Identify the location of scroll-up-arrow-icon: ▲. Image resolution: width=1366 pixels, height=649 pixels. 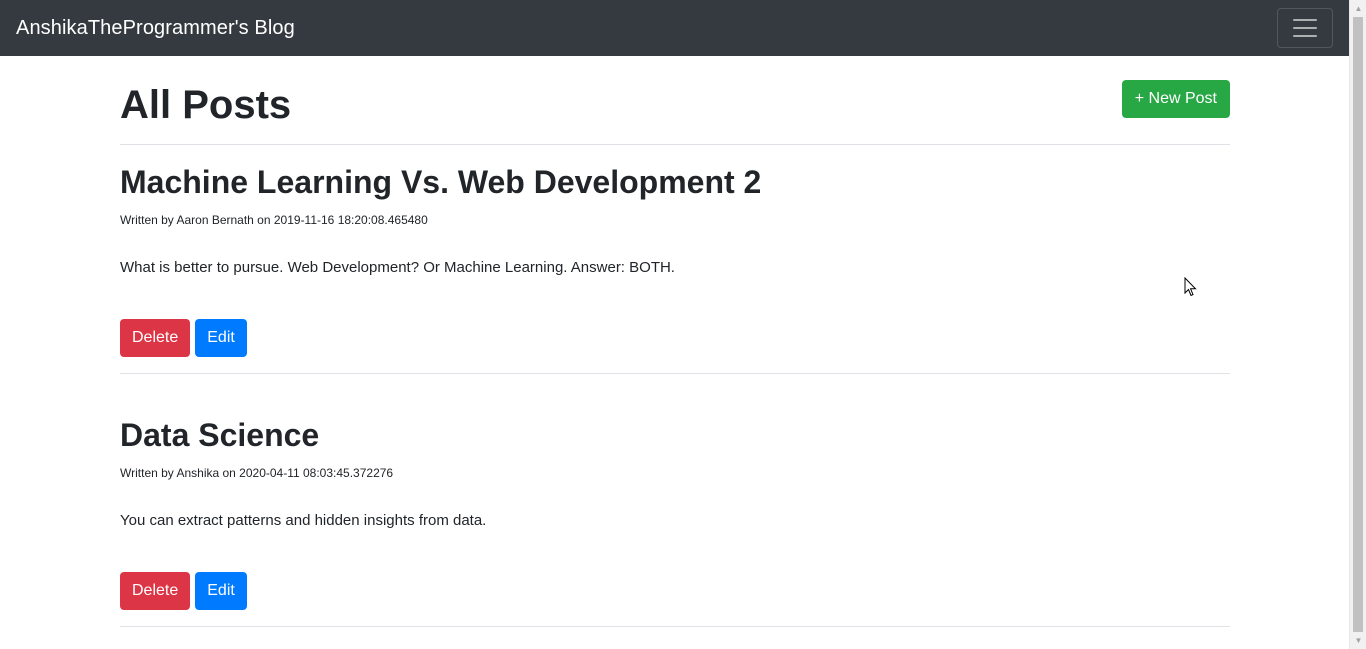
(1358, 8).